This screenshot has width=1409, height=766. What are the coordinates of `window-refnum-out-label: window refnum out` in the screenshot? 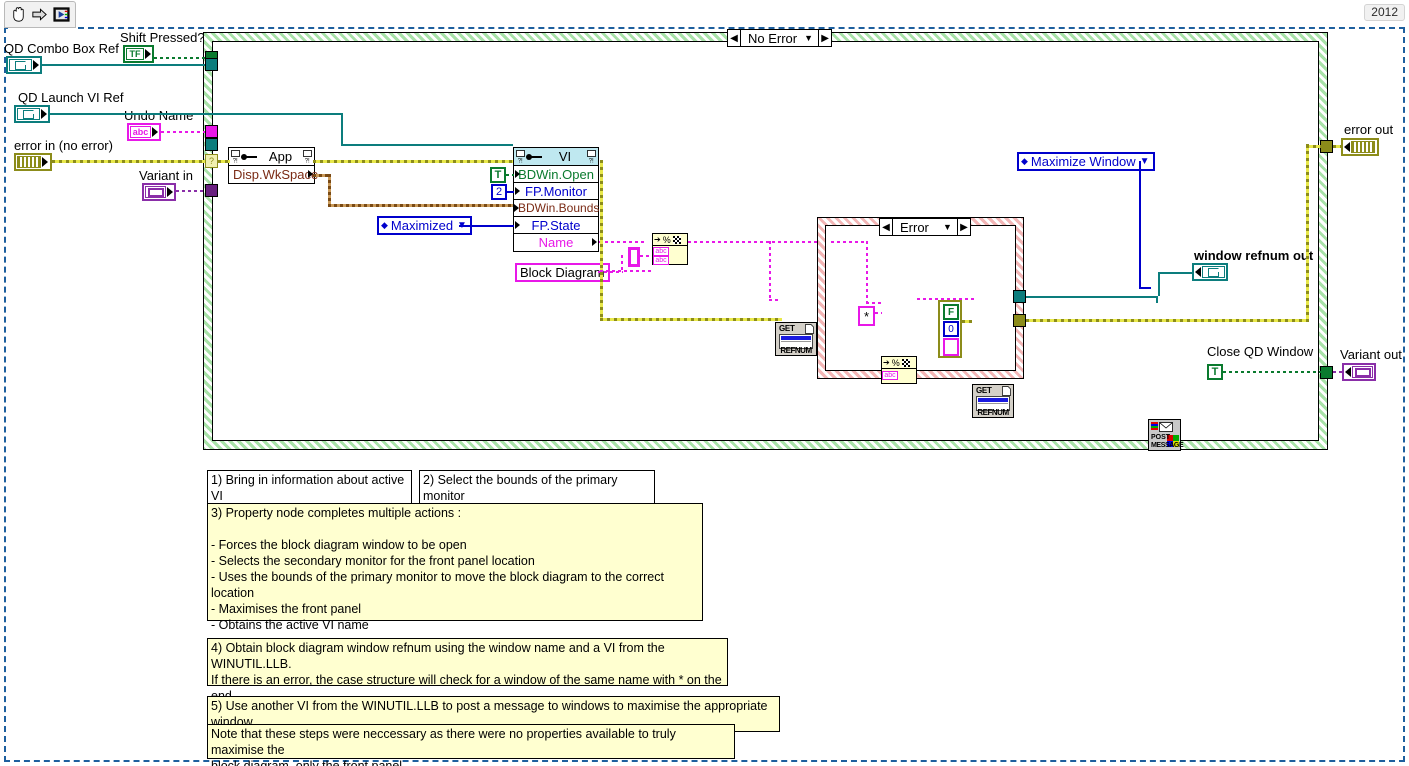 It's located at (1254, 255).